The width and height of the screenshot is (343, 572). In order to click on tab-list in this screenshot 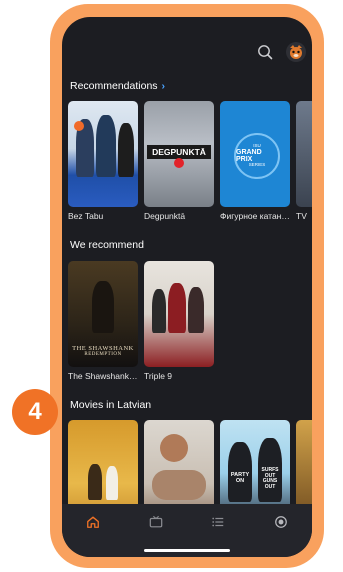, I will do `click(218, 522)`.